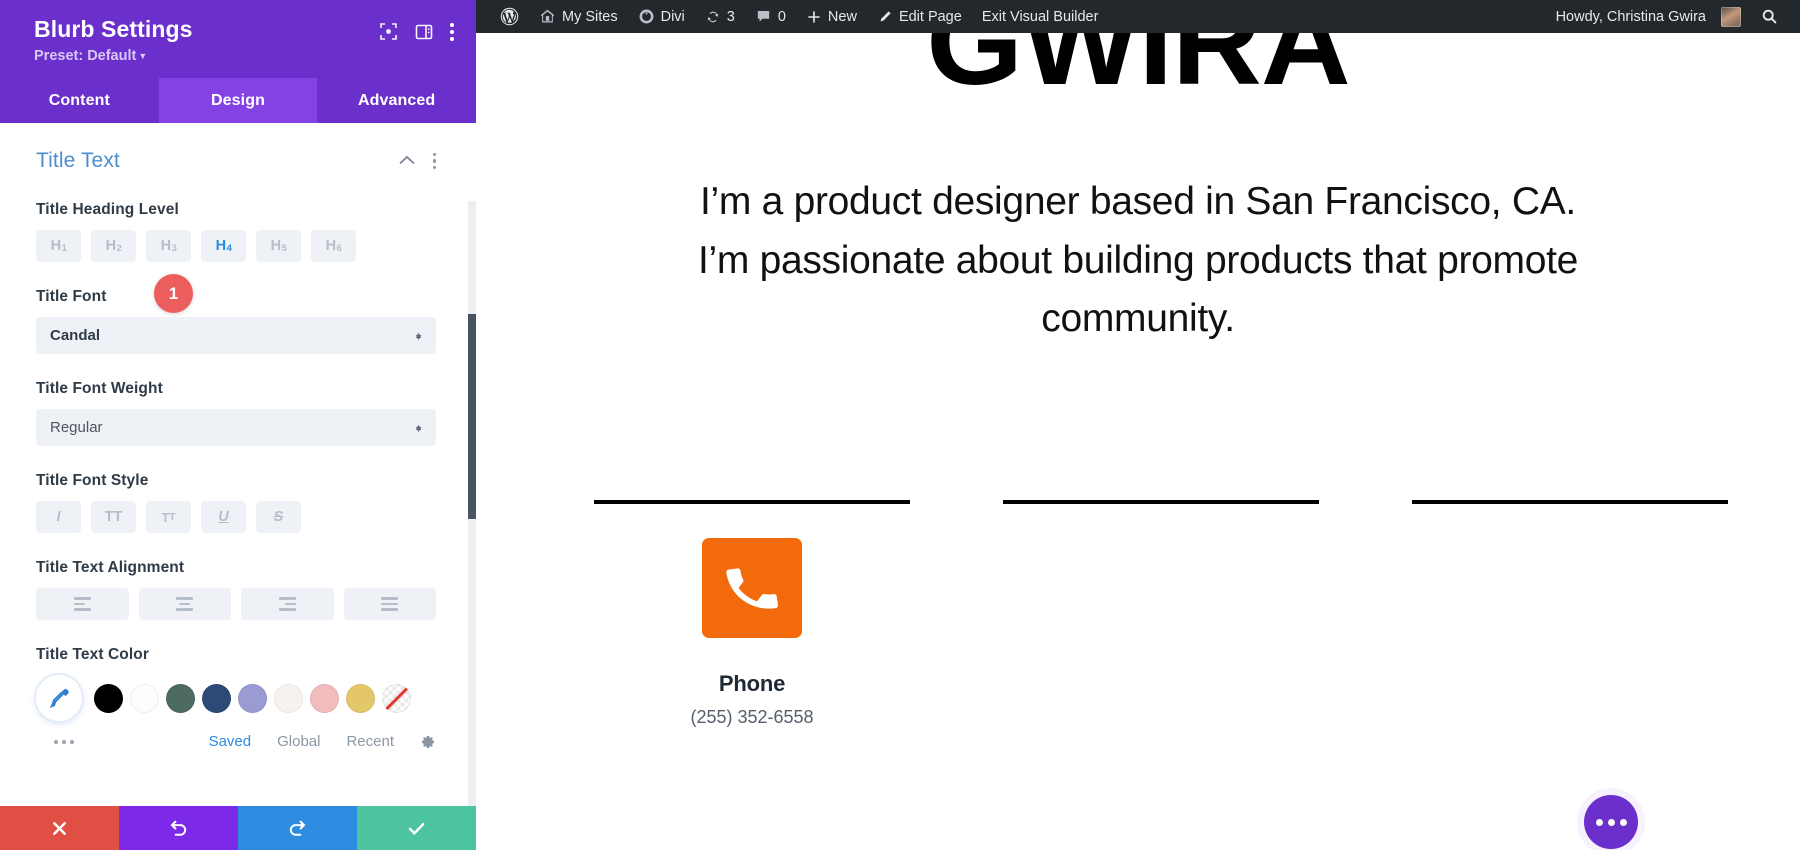 This screenshot has height=850, width=1800. I want to click on wordpress-logo-icon, so click(509, 16).